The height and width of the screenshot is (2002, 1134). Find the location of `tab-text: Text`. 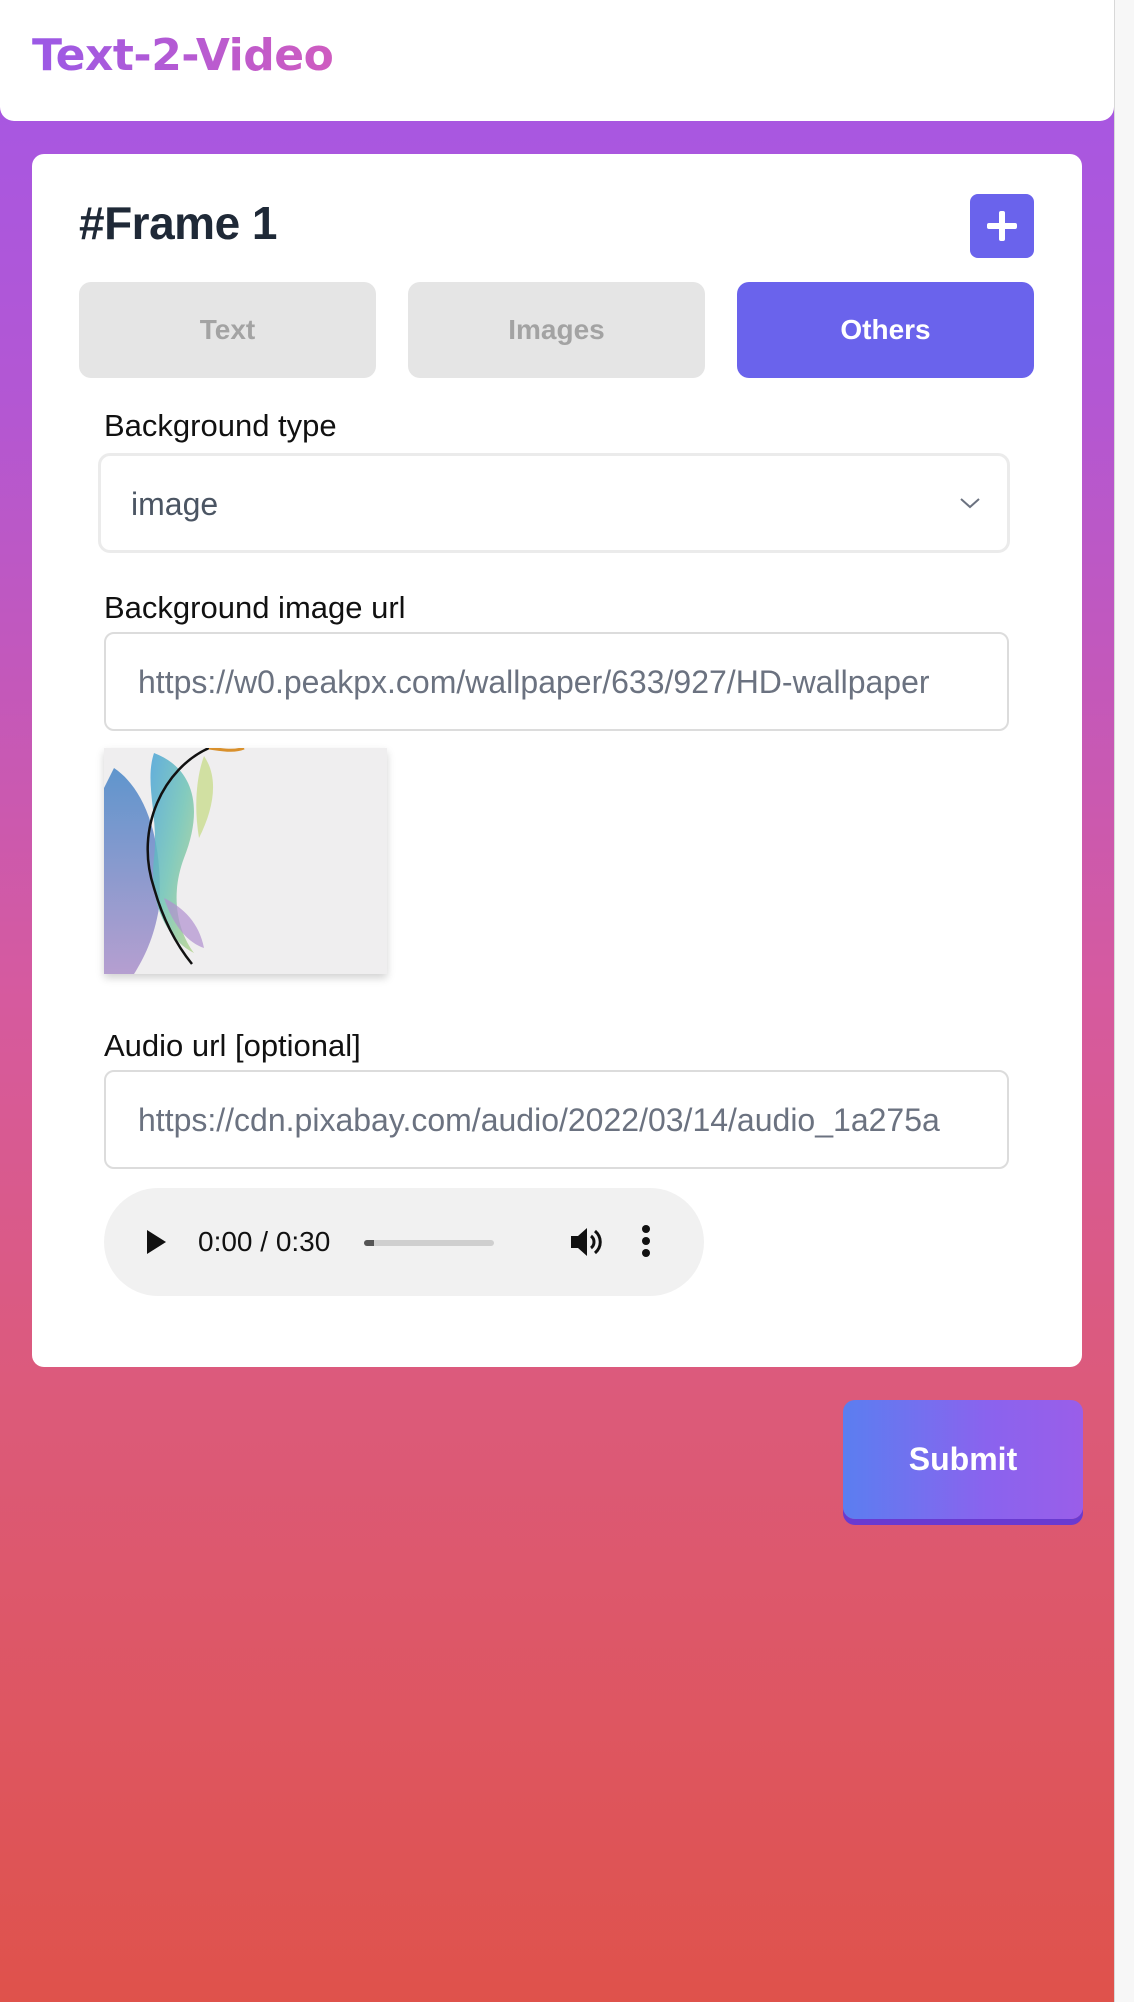

tab-text: Text is located at coordinates (227, 330).